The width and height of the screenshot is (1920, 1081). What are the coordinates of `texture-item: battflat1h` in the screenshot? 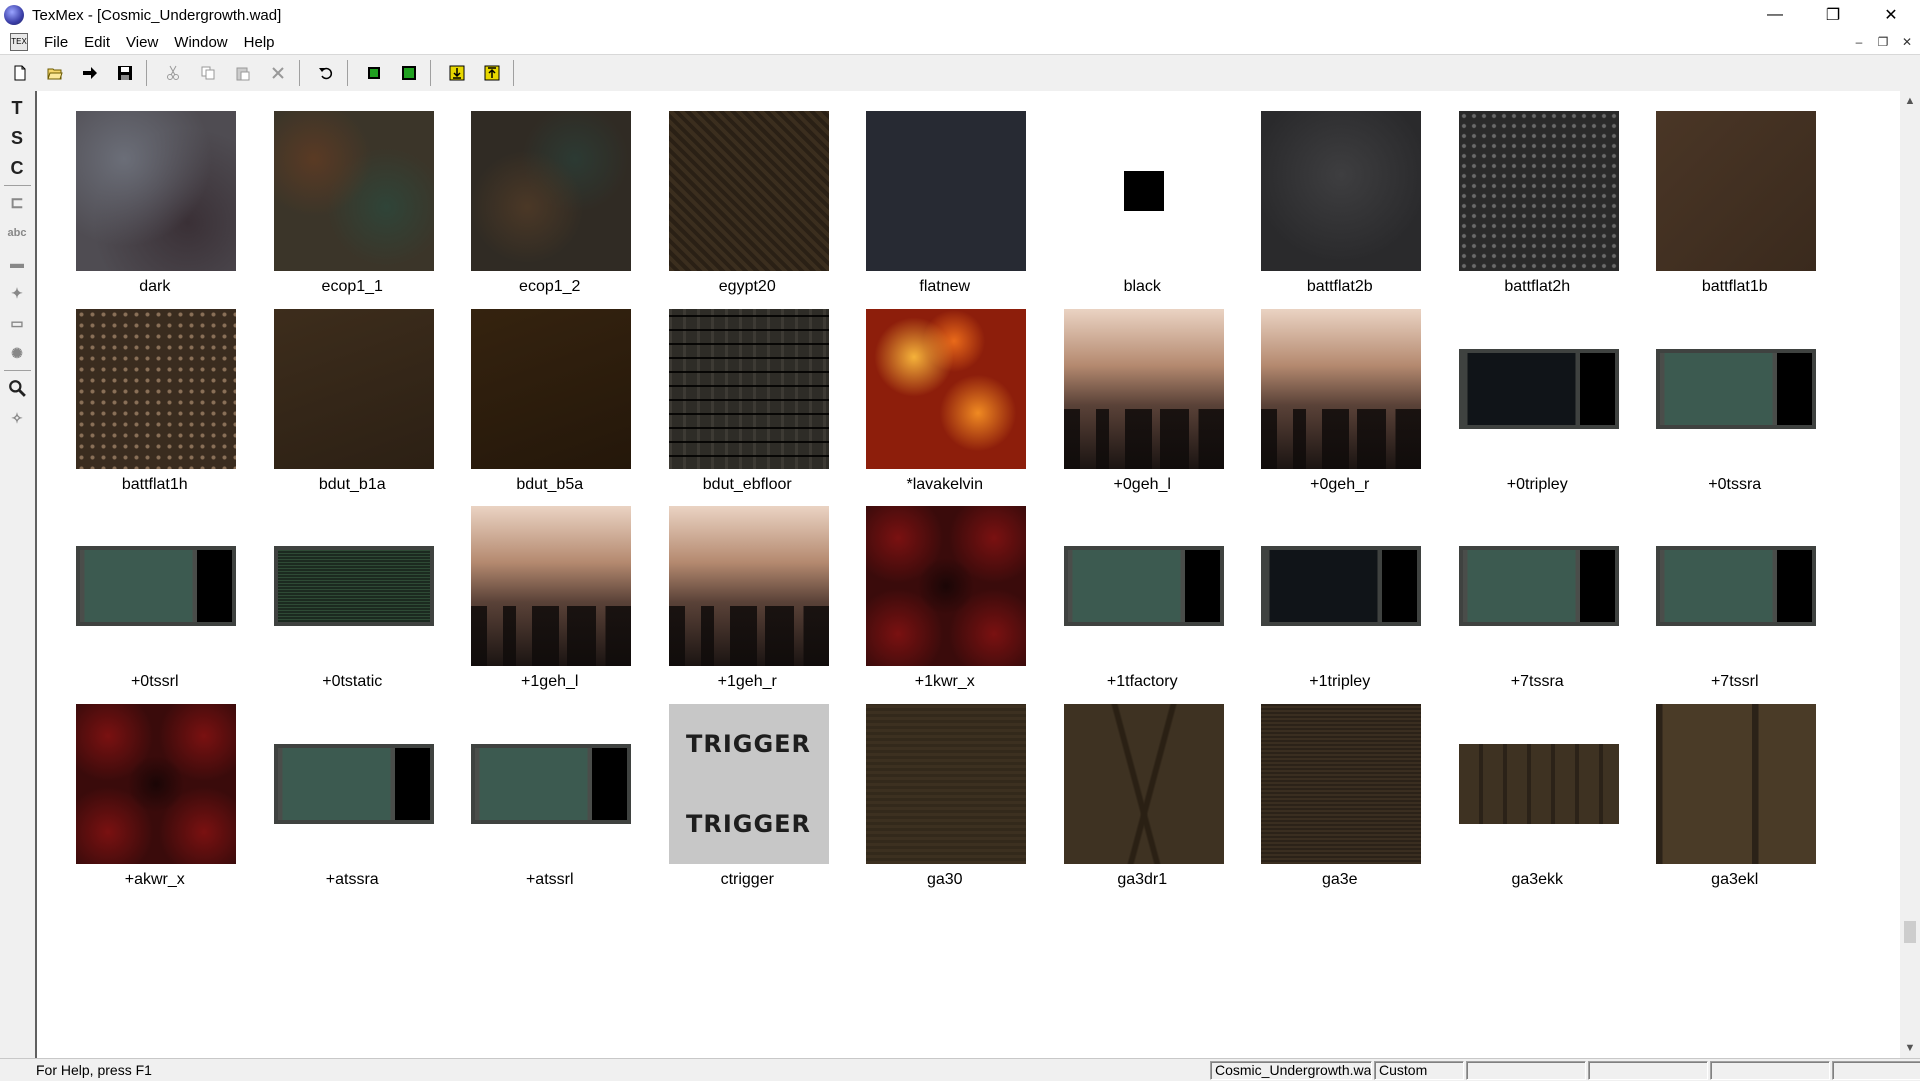 It's located at (155, 407).